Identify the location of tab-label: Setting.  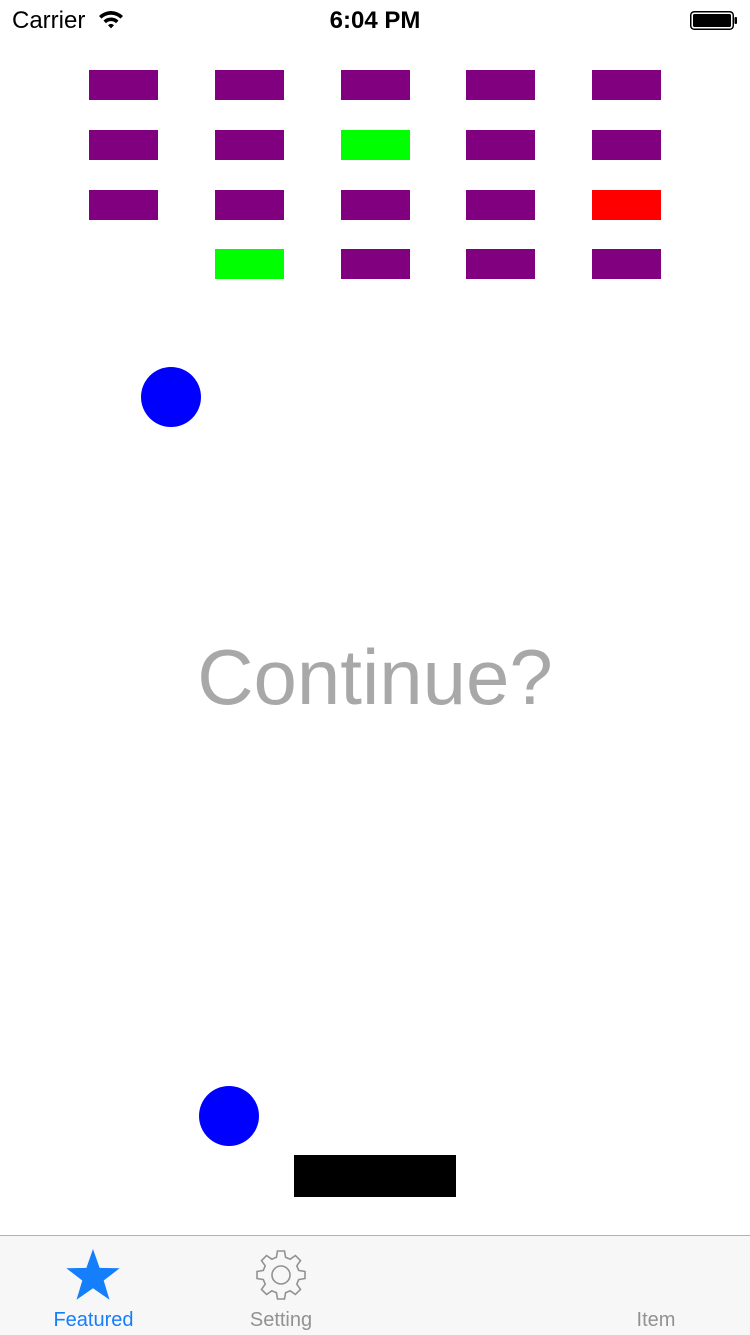
(281, 1320).